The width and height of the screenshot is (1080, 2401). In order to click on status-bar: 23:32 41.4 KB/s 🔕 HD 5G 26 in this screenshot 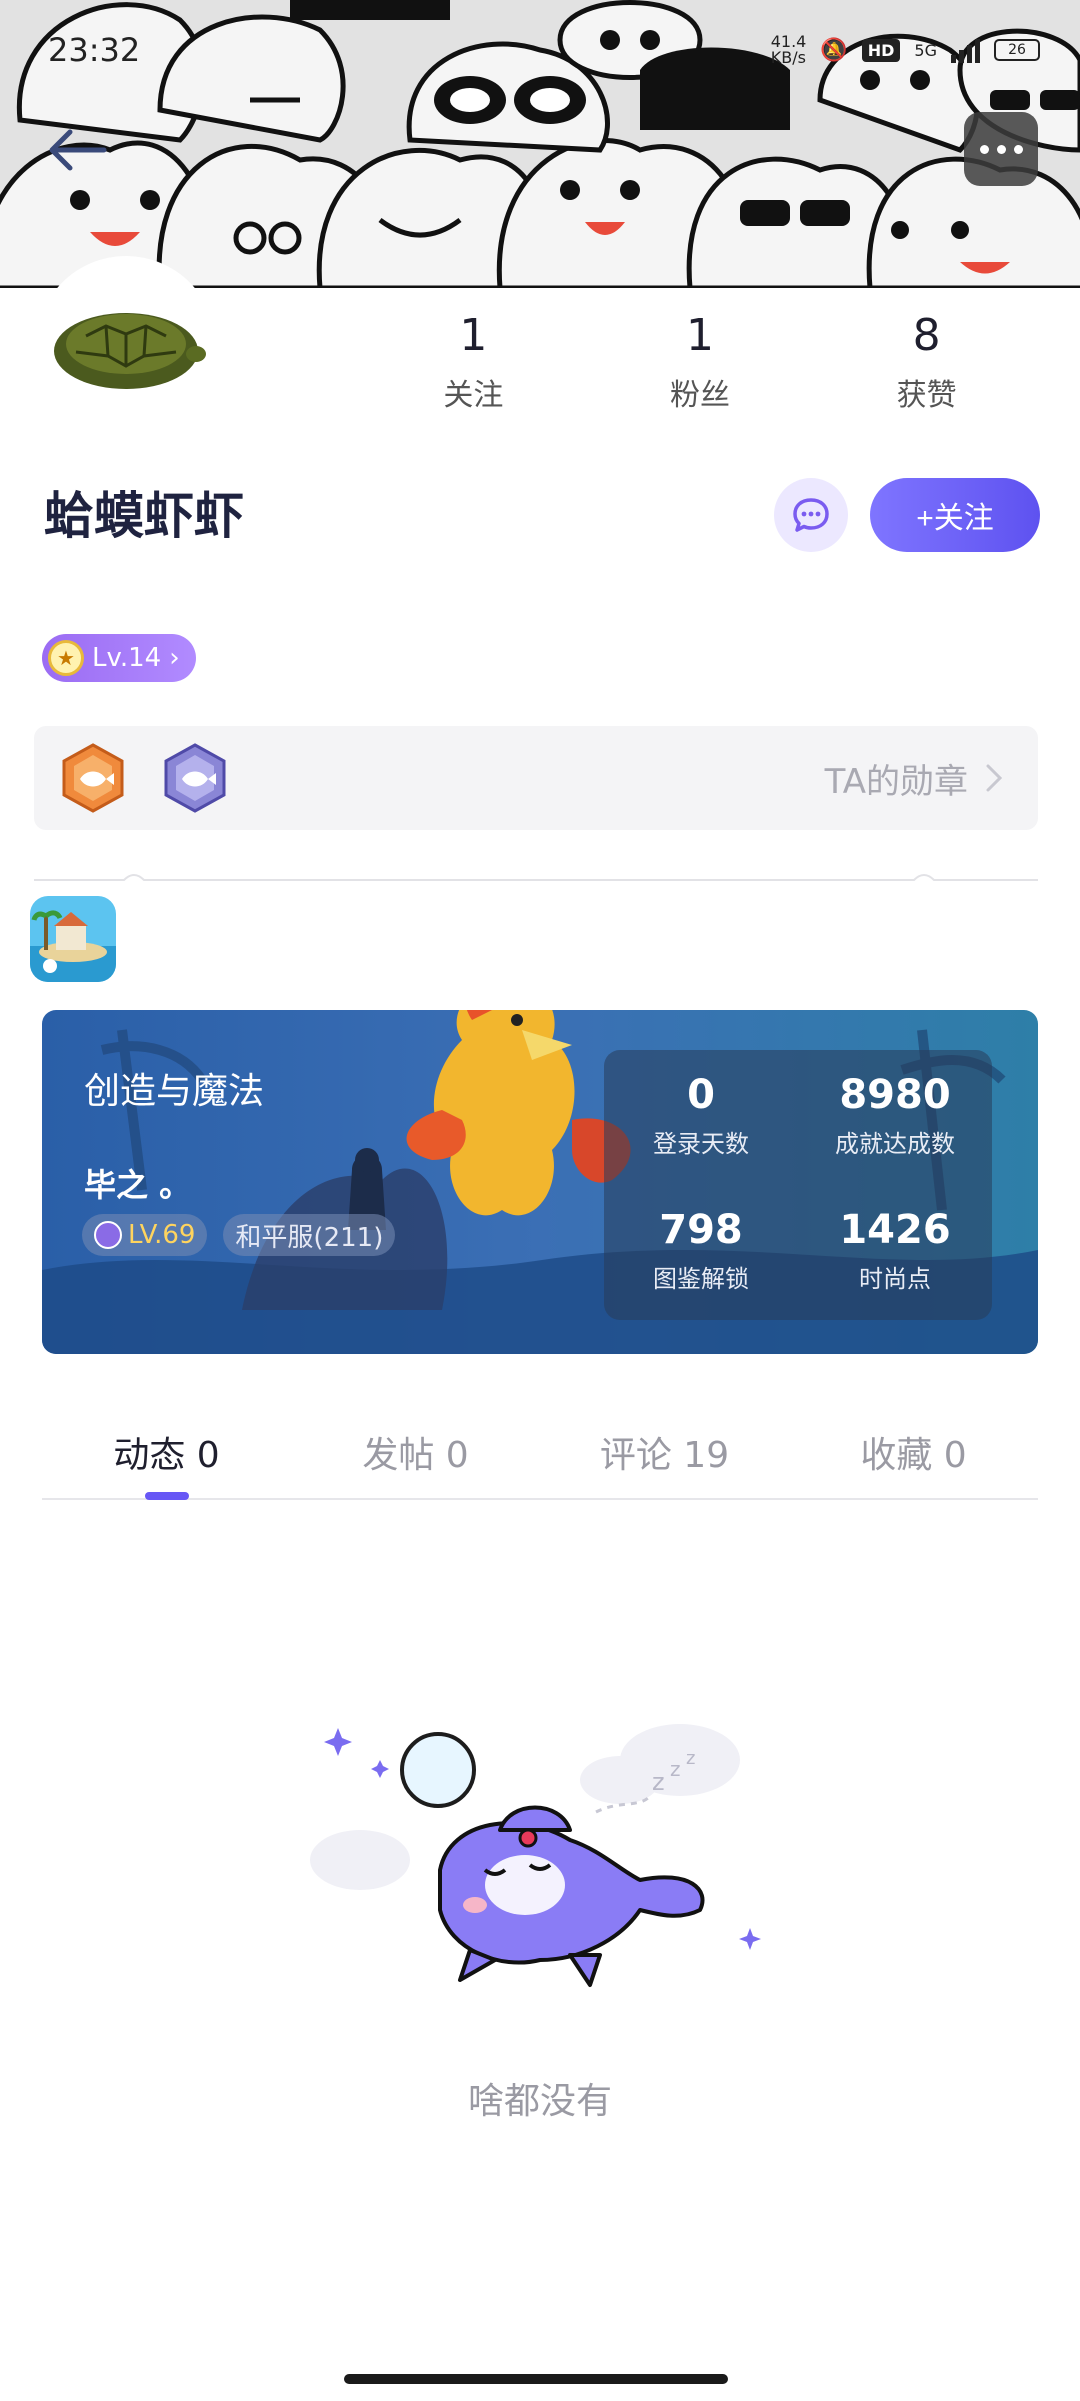, I will do `click(544, 50)`.